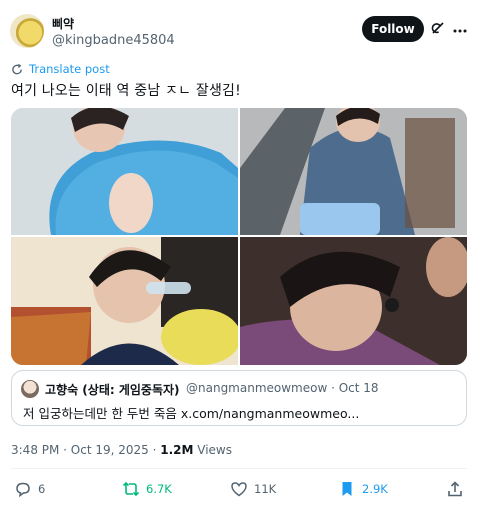 Image resolution: width=480 pixels, height=515 pixels. I want to click on grok-icon, so click(438, 28).